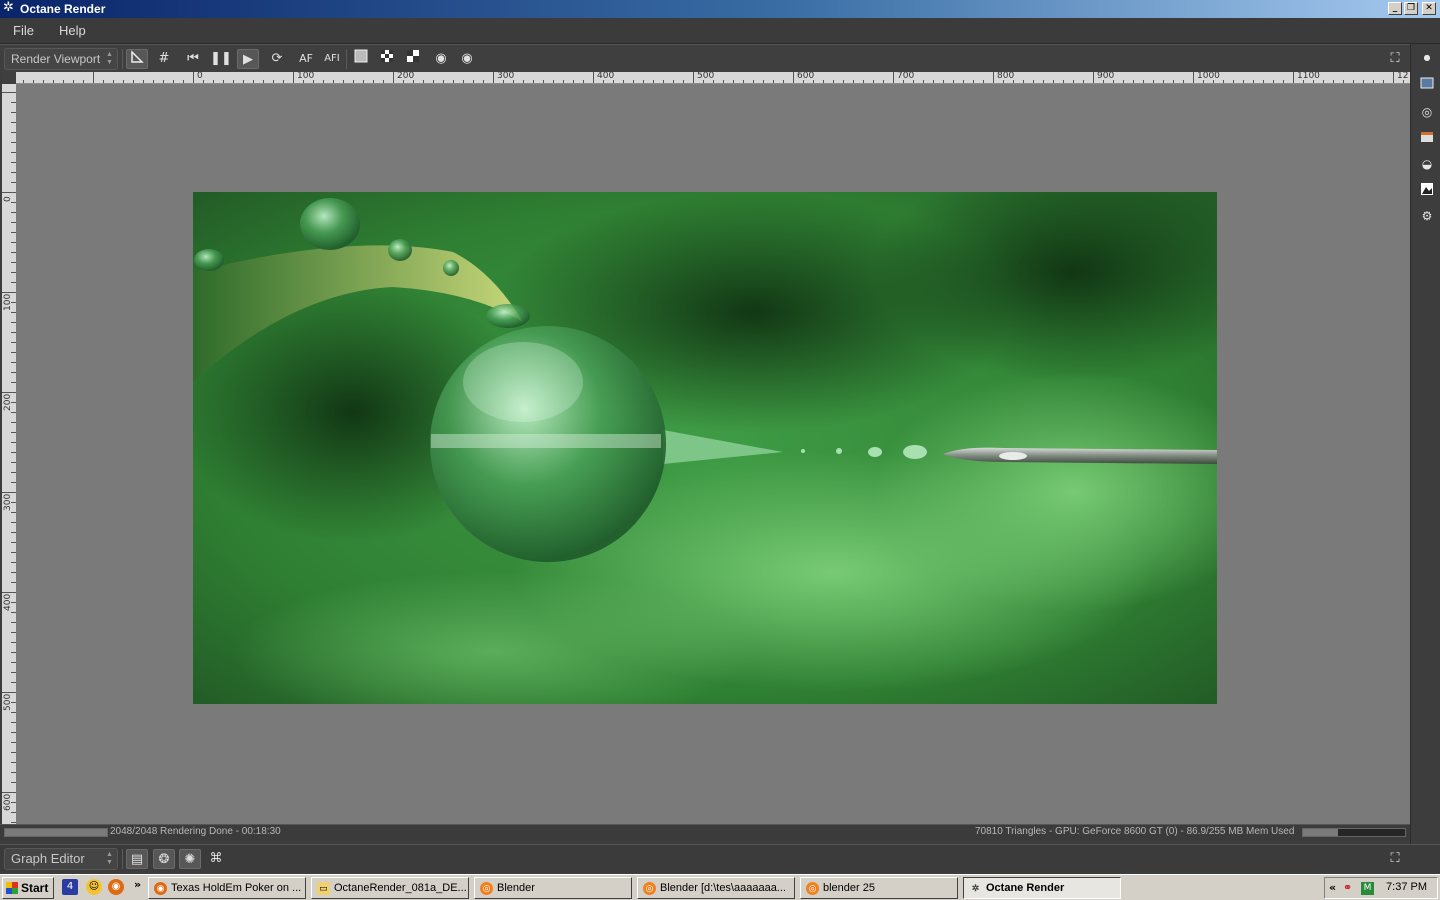  I want to click on save-image-button: ◉, so click(441, 59).